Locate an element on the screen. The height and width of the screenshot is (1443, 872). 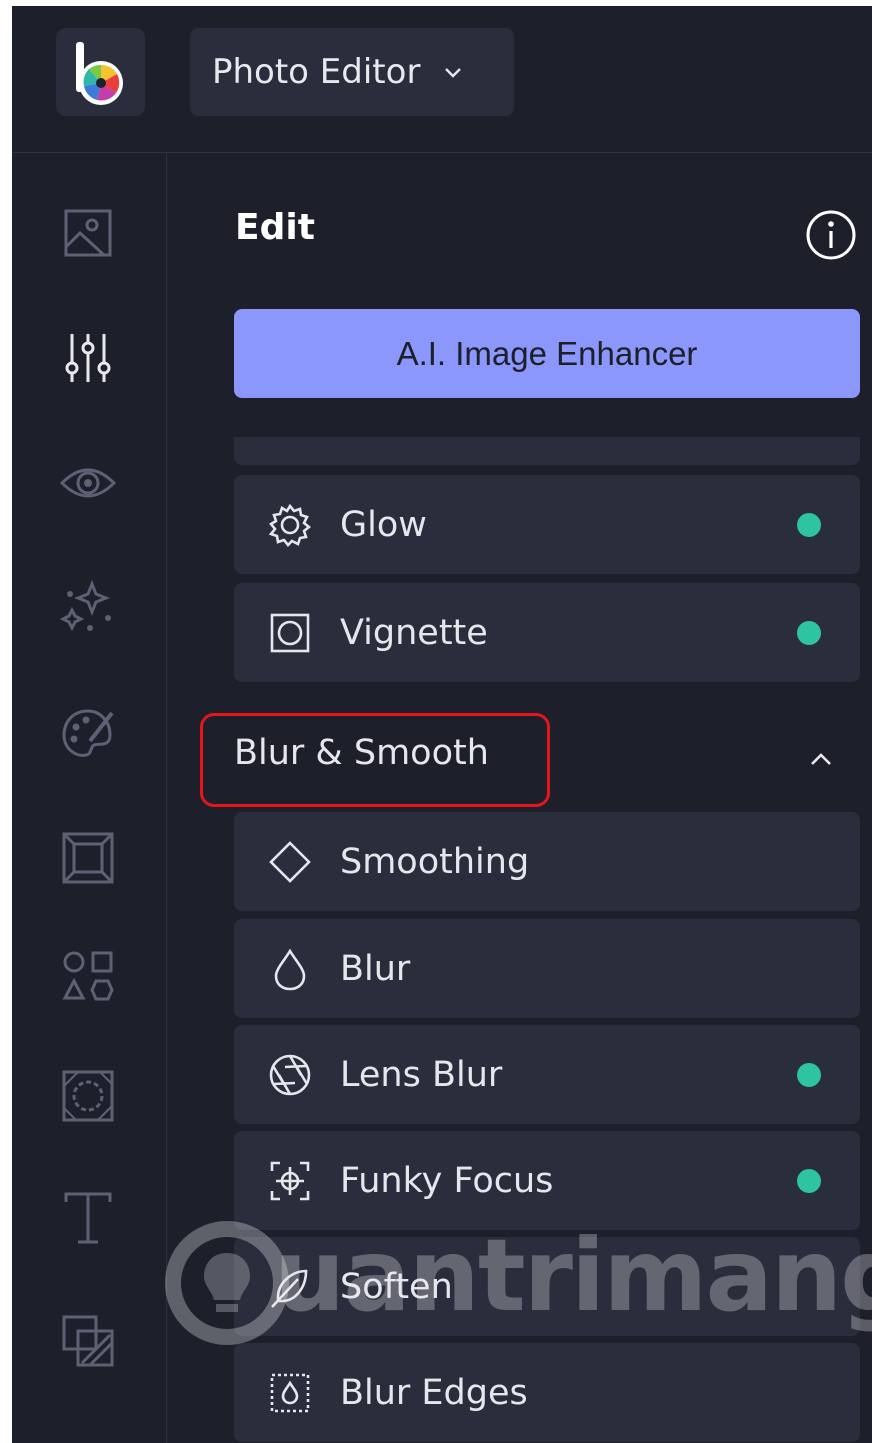
tool-glow: Glow is located at coordinates (547, 524).